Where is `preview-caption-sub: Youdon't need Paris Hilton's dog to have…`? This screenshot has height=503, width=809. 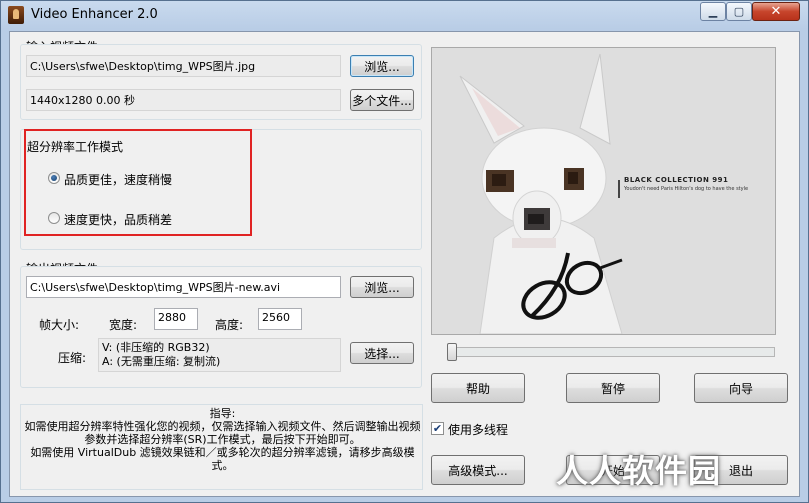 preview-caption-sub: Youdon't need Paris Hilton's dog to have… is located at coordinates (686, 189).